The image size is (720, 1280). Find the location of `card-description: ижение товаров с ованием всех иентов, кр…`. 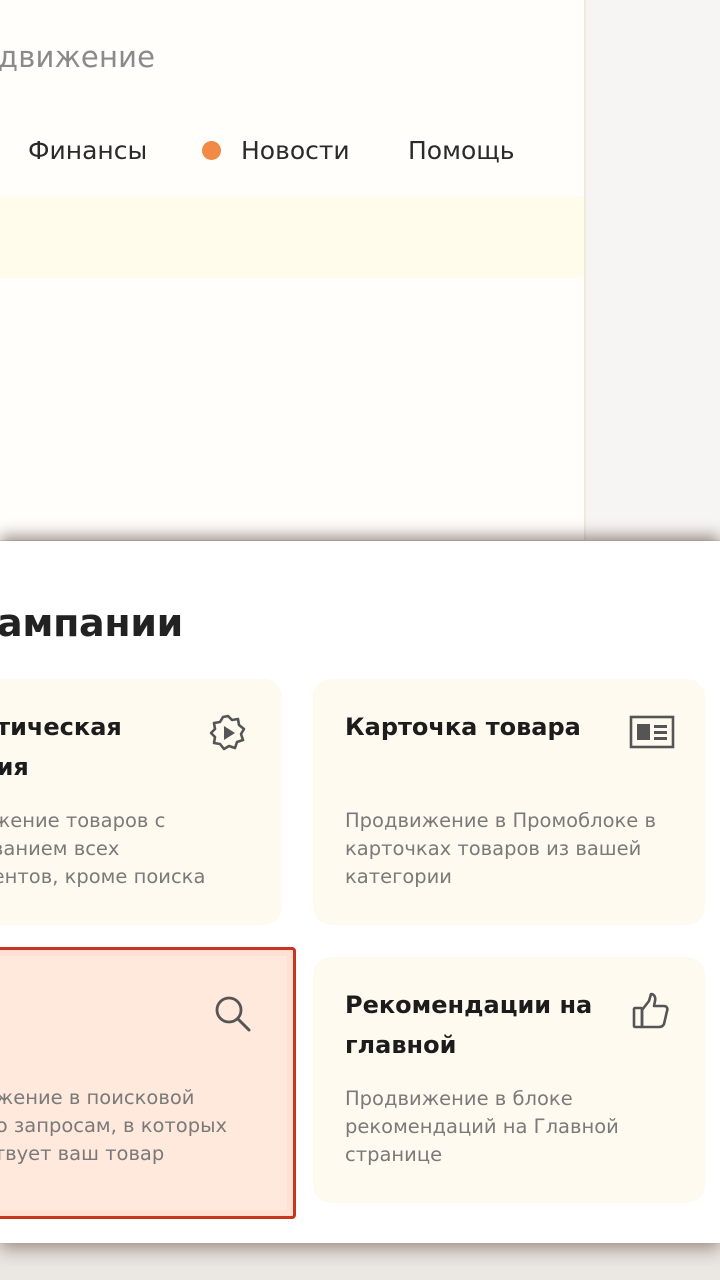

card-description: ижение товаров с ованием всех иентов, кр… is located at coordinates (103, 848).